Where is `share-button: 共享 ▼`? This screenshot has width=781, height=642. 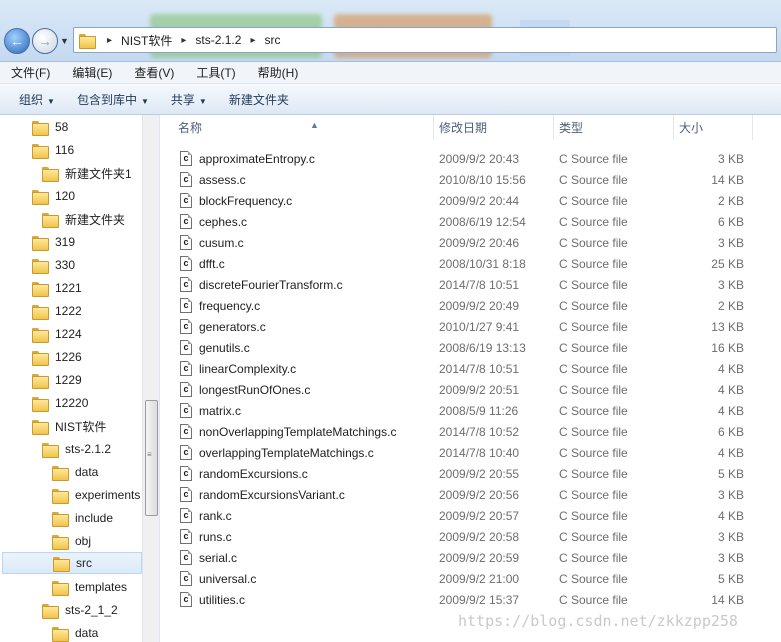 share-button: 共享 ▼ is located at coordinates (189, 99).